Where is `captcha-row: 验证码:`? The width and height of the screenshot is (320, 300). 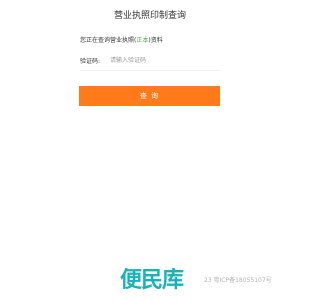 captcha-row: 验证码: is located at coordinates (150, 60).